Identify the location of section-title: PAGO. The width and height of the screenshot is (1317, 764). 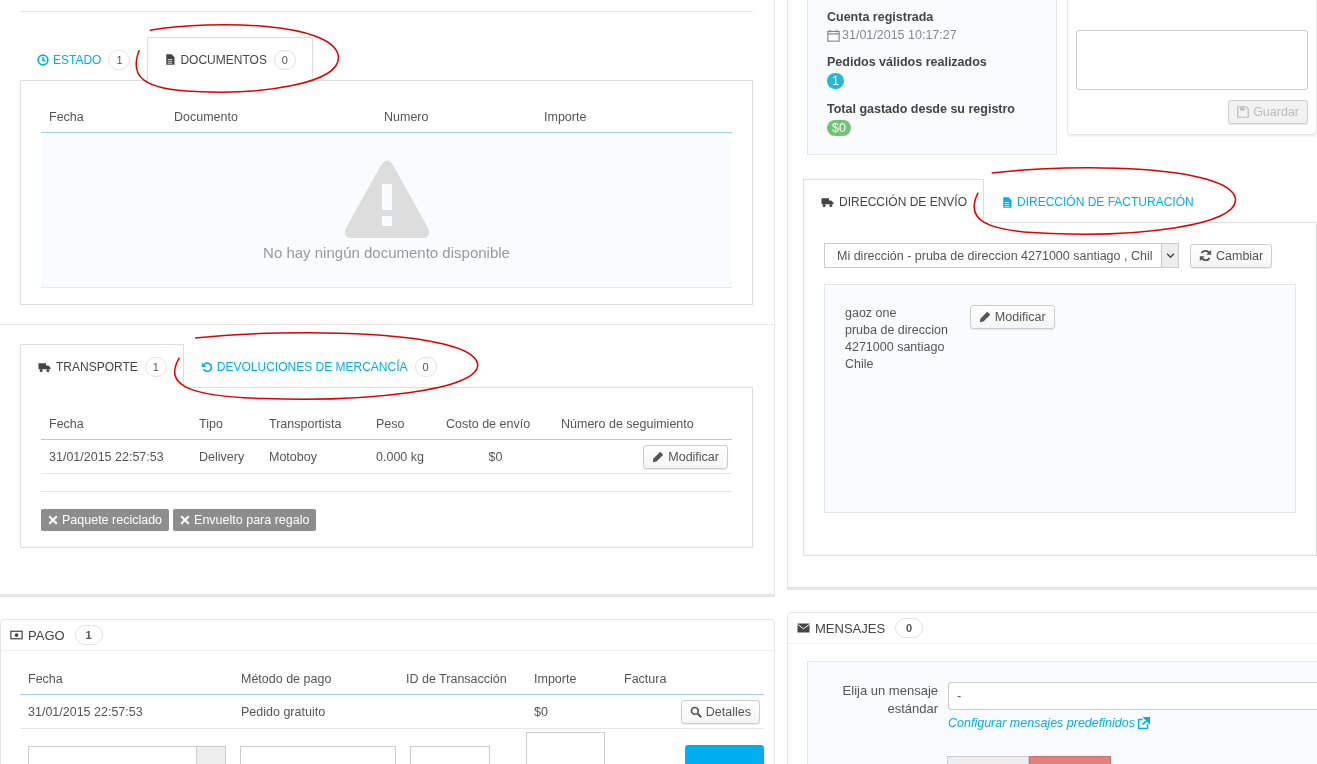
(46, 635).